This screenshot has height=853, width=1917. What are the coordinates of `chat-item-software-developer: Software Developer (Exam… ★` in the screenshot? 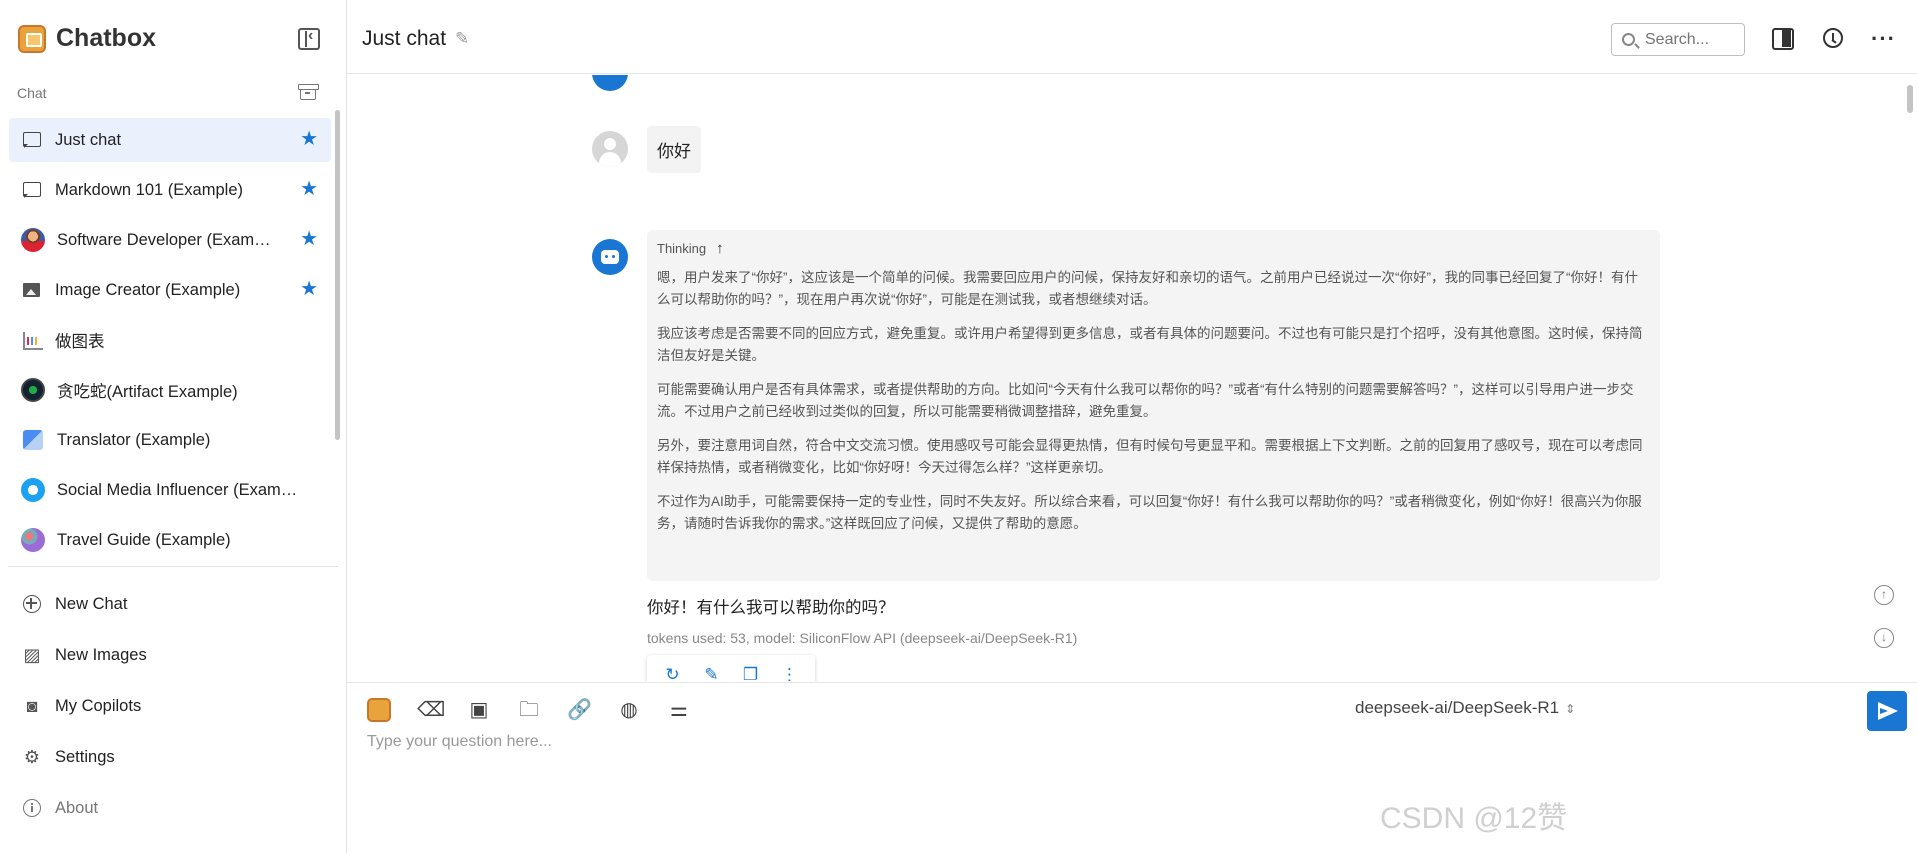 It's located at (170, 240).